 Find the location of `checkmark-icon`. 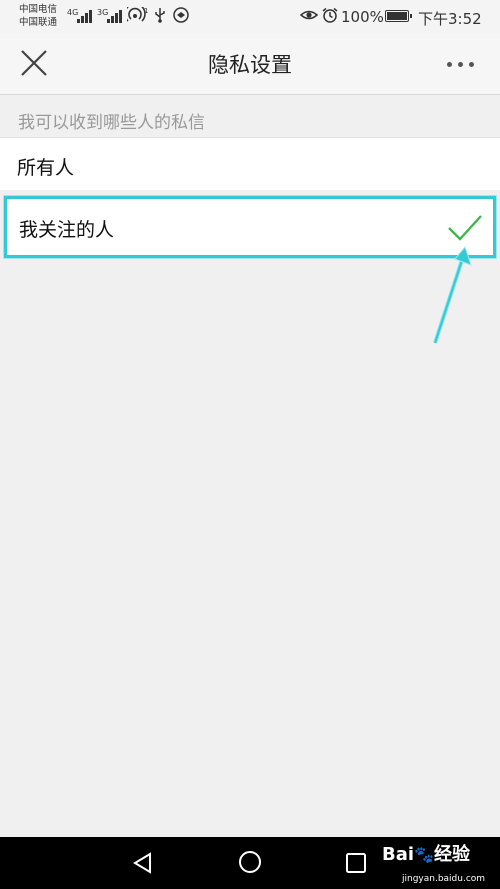

checkmark-icon is located at coordinates (465, 228).